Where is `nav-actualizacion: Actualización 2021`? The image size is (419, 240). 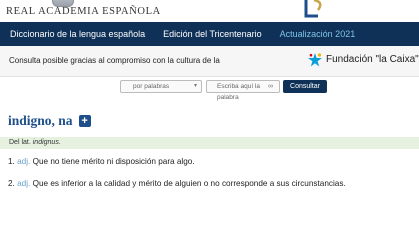 nav-actualizacion: Actualización 2021 is located at coordinates (318, 34).